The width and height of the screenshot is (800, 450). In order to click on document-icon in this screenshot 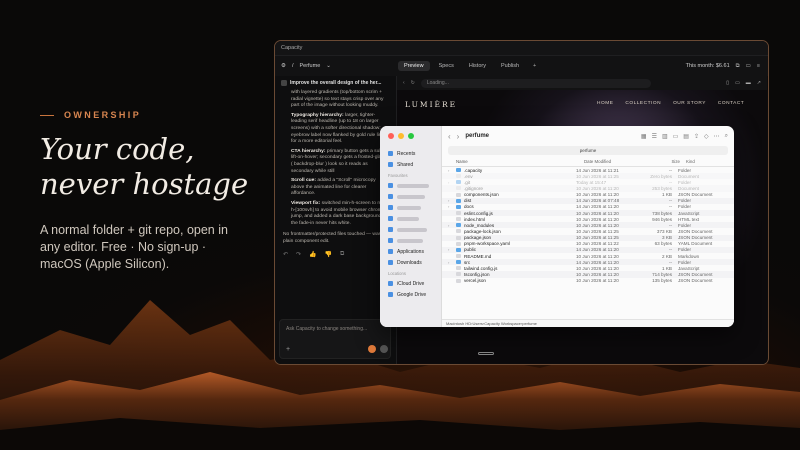, I will do `click(458, 213)`.